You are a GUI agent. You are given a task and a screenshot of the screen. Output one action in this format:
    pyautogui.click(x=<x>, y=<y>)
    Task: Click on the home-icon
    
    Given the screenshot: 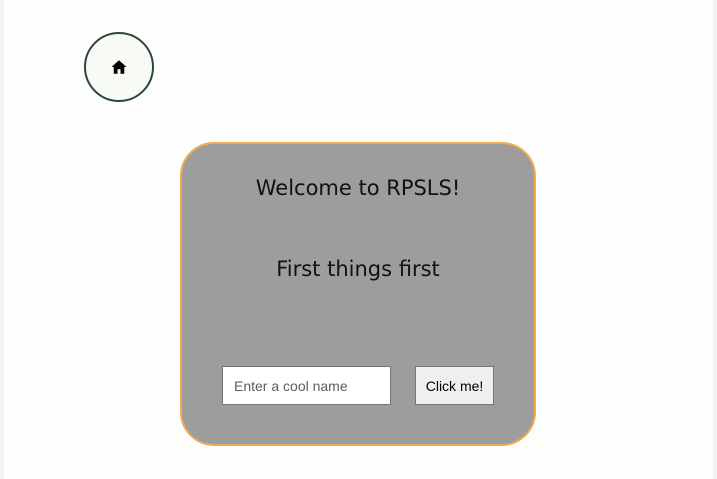 What is the action you would take?
    pyautogui.click(x=119, y=67)
    